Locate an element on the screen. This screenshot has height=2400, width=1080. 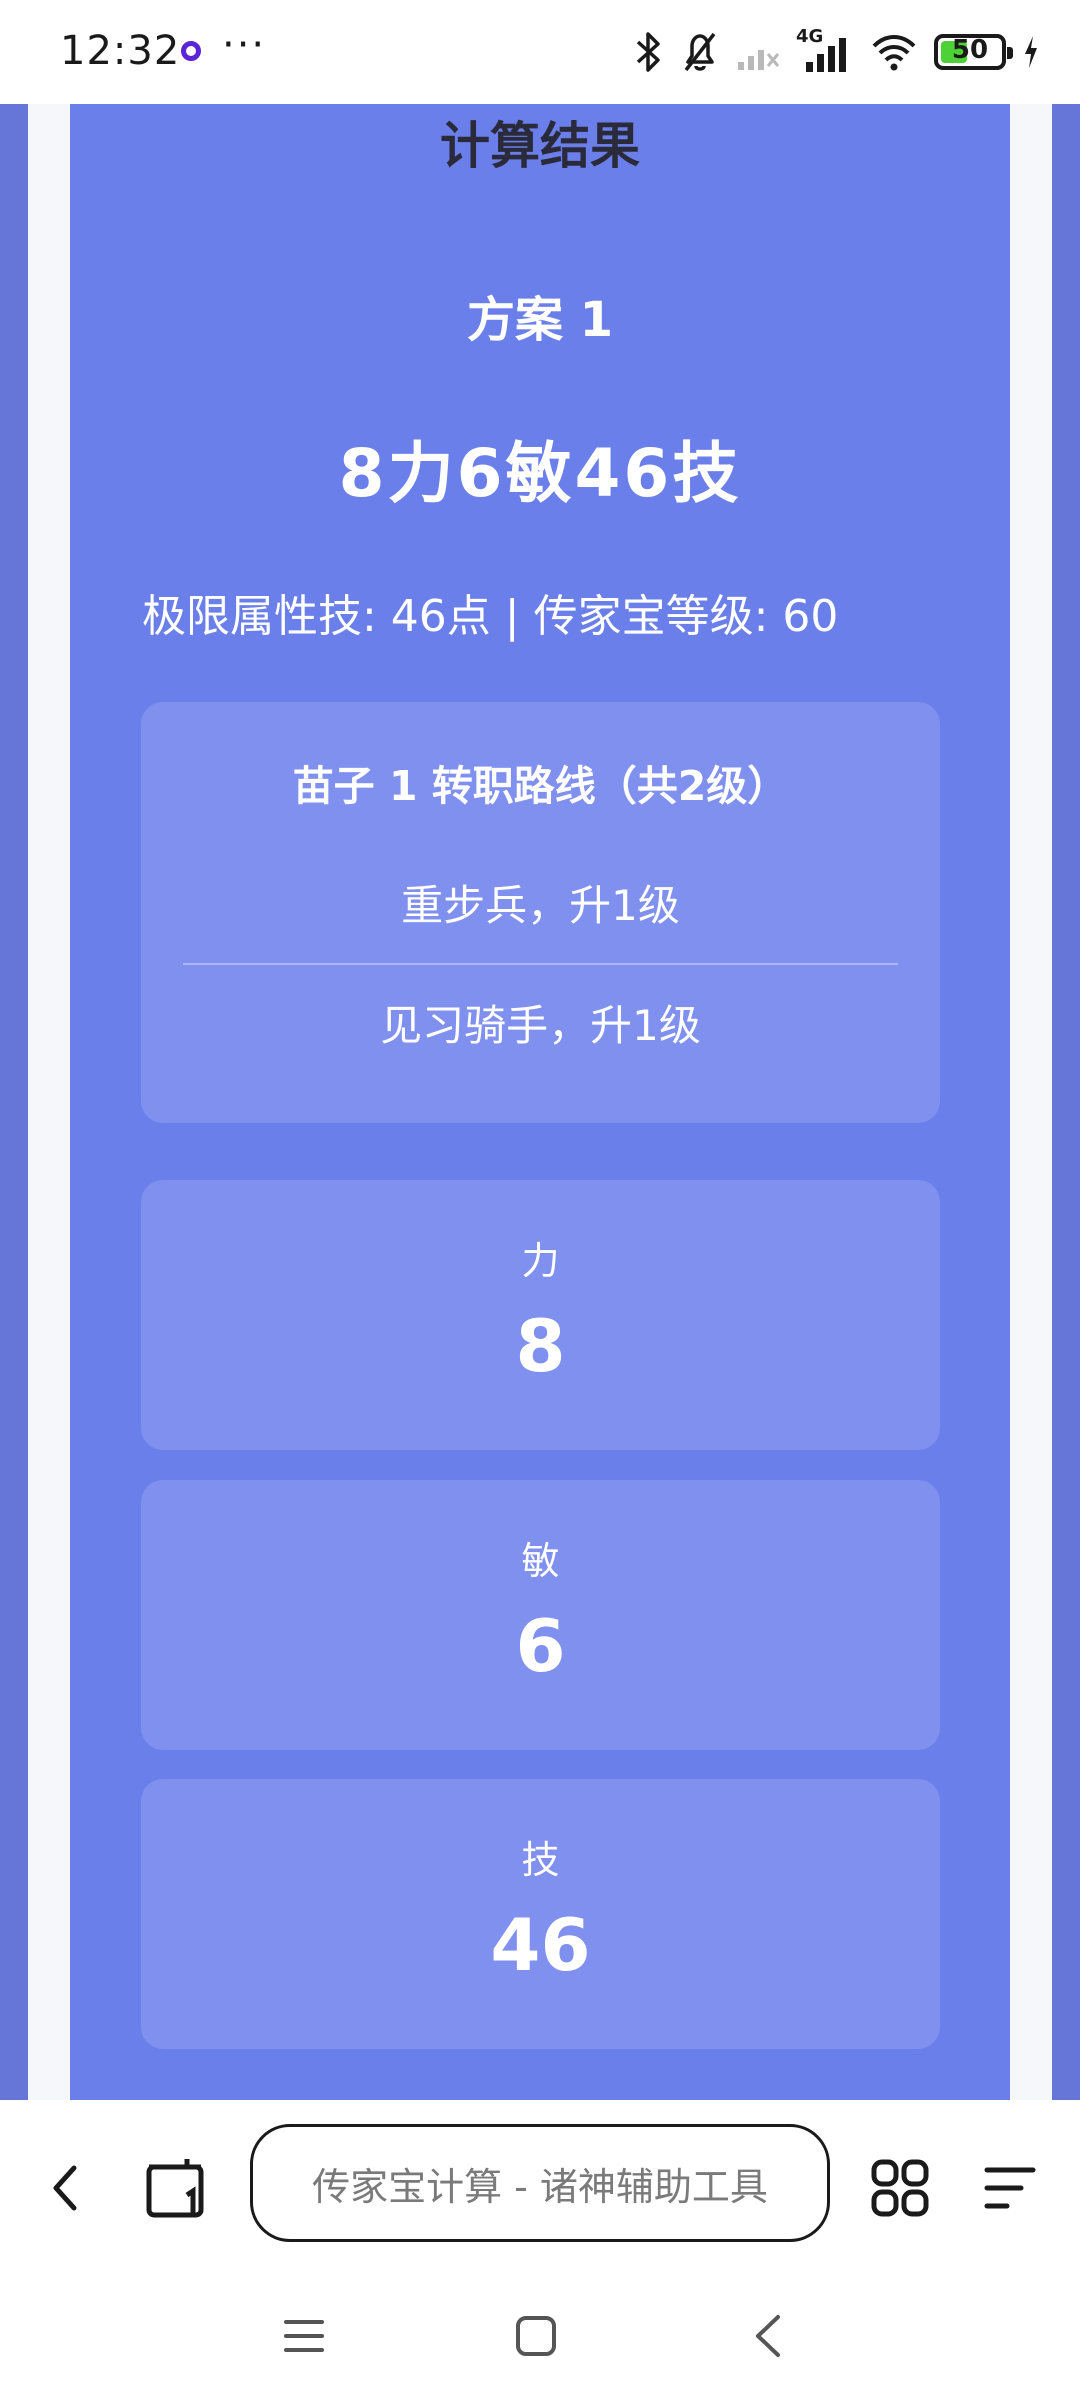
notification-dot-icon is located at coordinates (191, 51).